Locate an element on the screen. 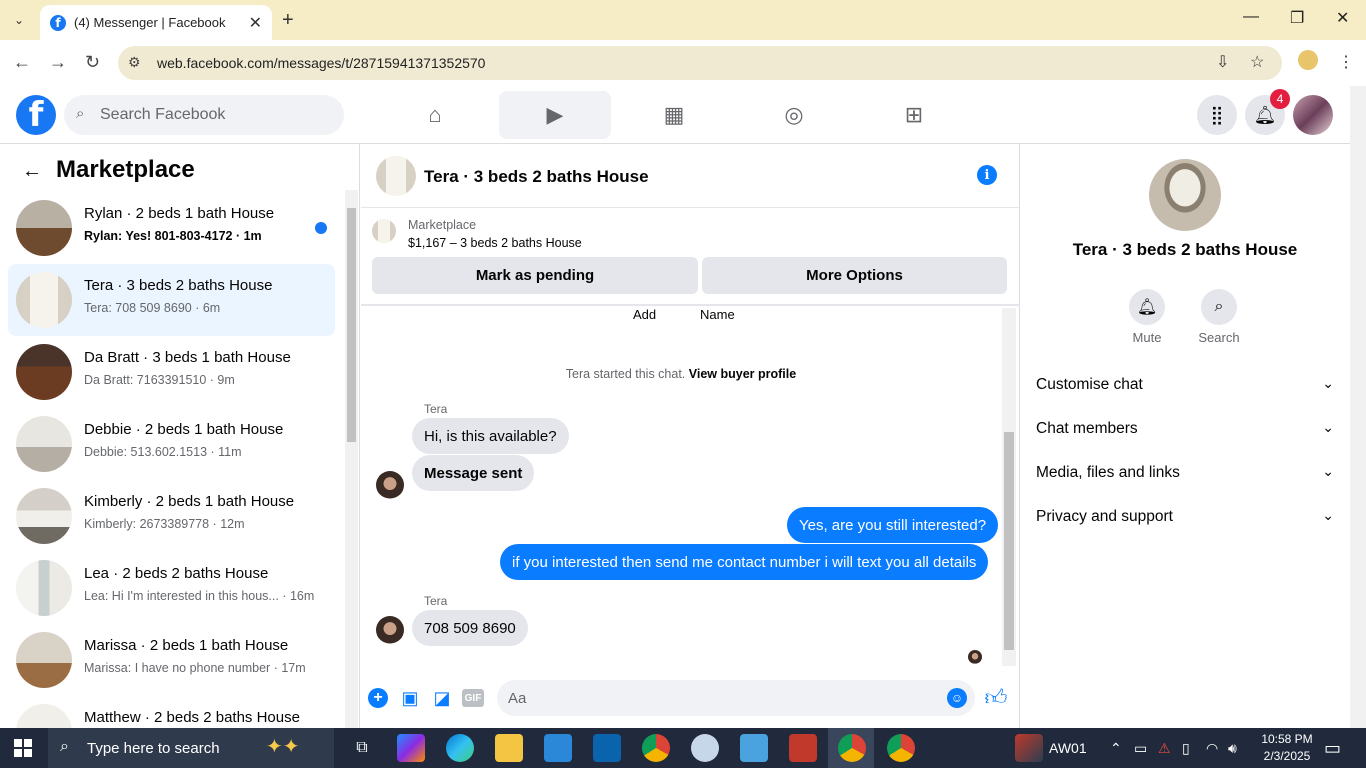  mark-as-pending-button: Mark as pending is located at coordinates (535, 275).